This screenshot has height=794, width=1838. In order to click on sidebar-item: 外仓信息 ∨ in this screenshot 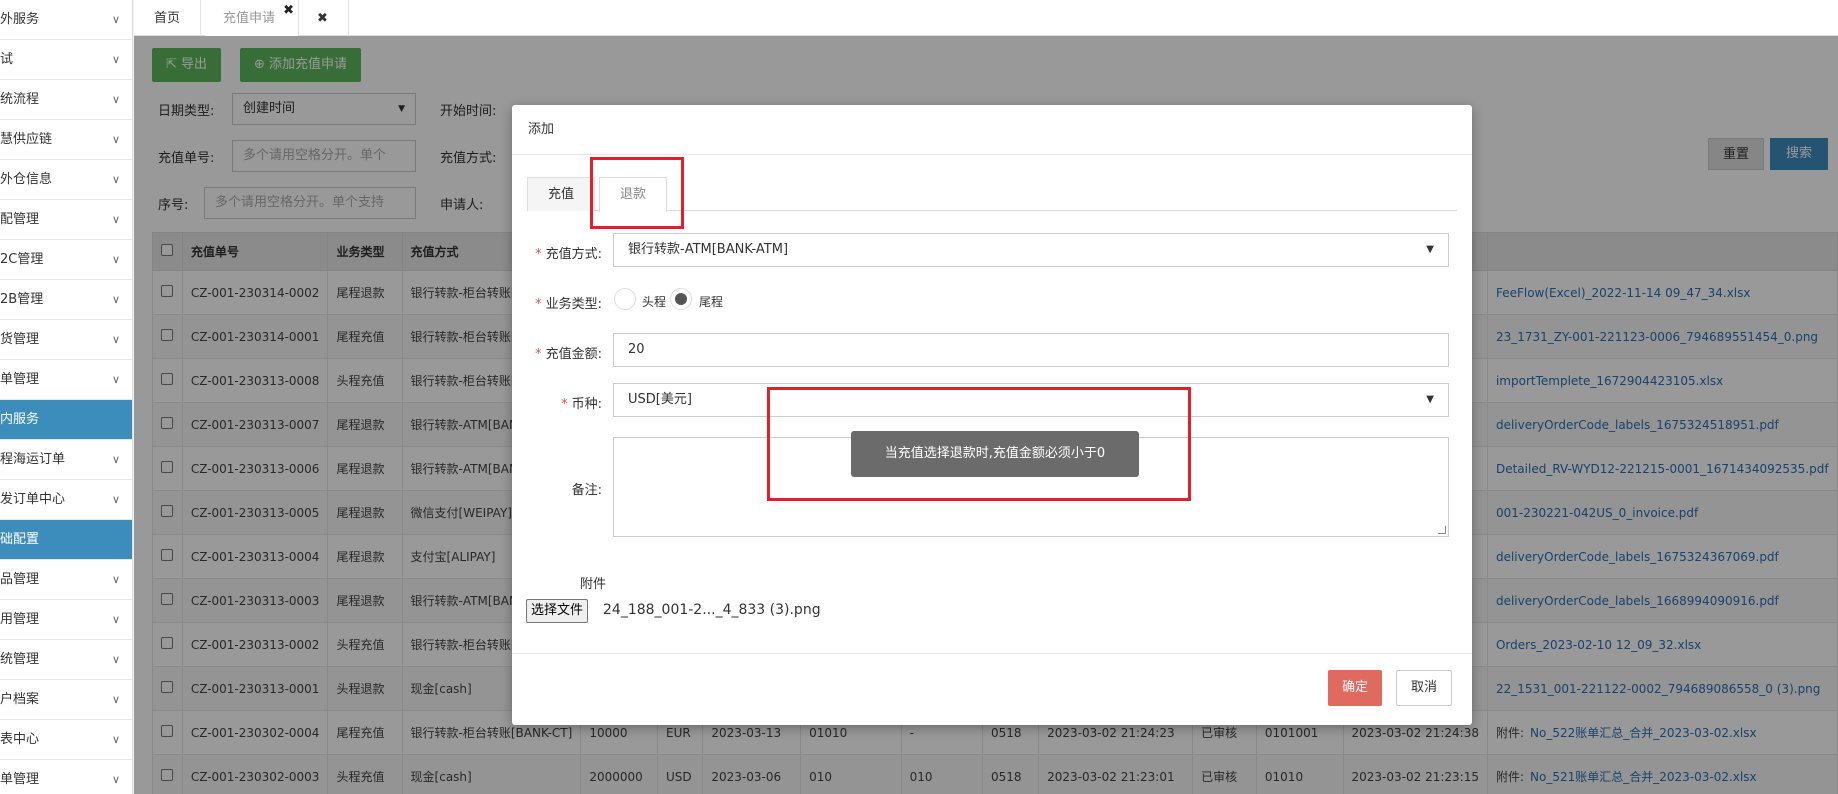, I will do `click(66, 180)`.